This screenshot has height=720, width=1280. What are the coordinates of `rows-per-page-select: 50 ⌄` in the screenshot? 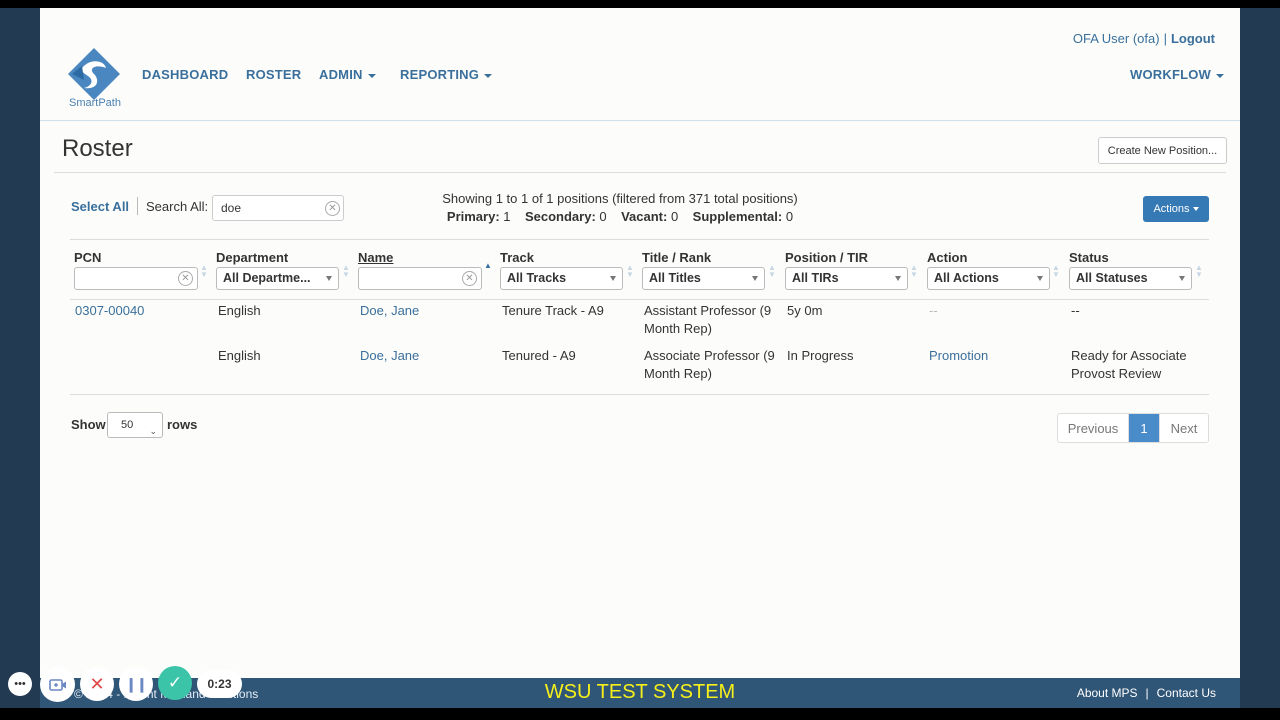 It's located at (135, 425).